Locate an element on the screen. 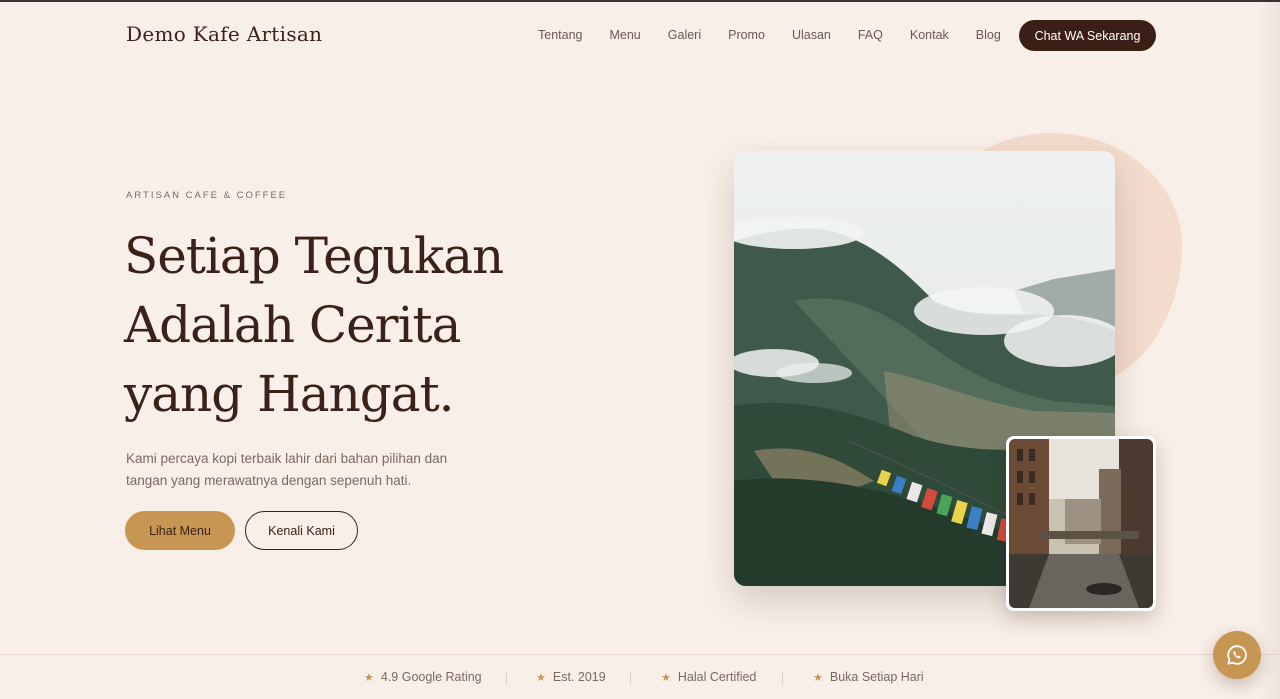  feature-label: Est. 2019 is located at coordinates (579, 677).